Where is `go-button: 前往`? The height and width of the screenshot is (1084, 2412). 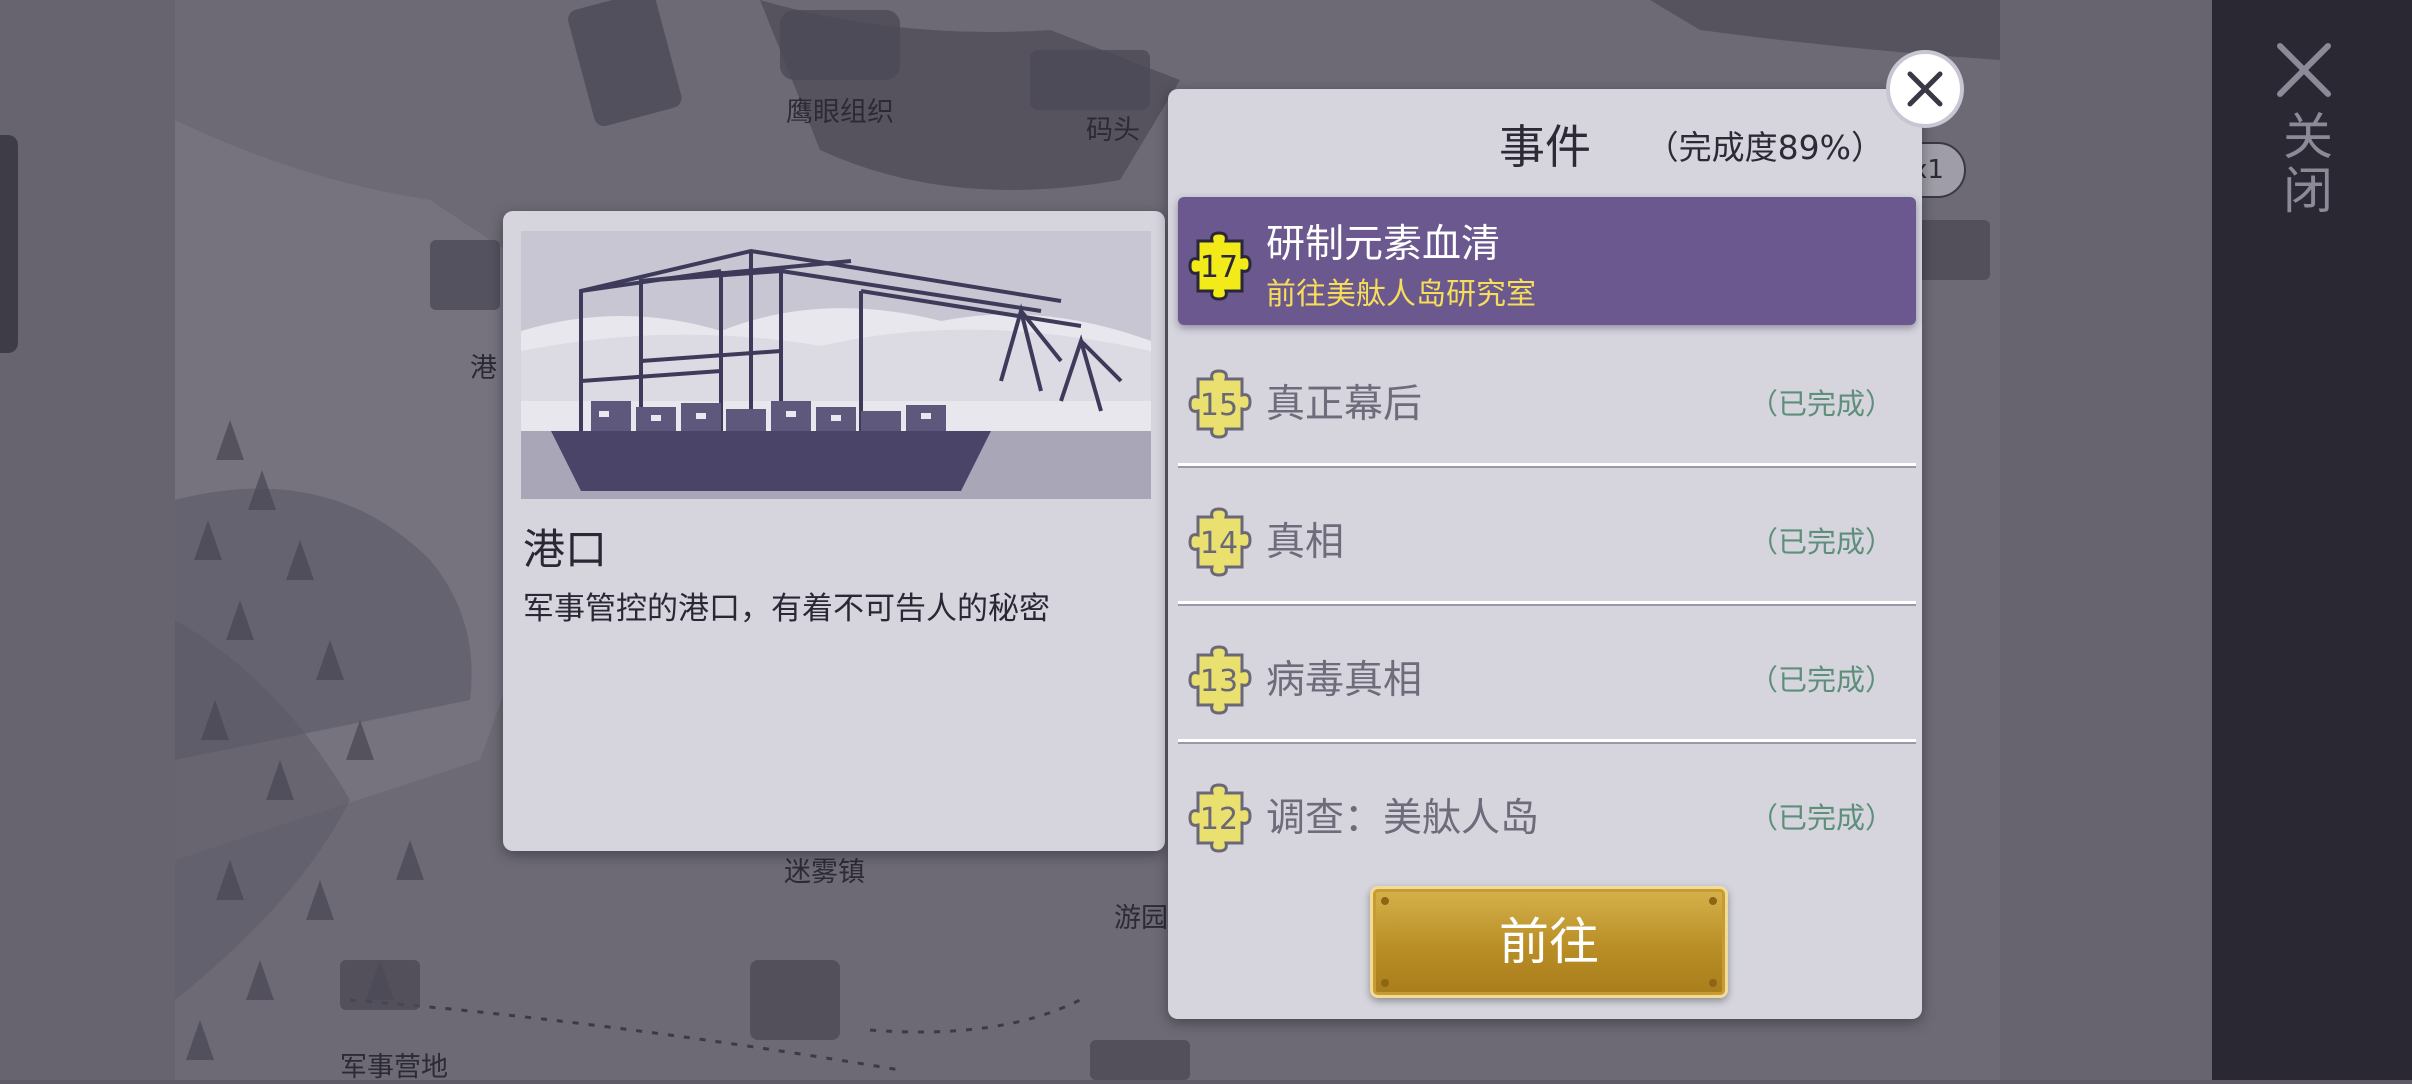 go-button: 前往 is located at coordinates (1549, 942).